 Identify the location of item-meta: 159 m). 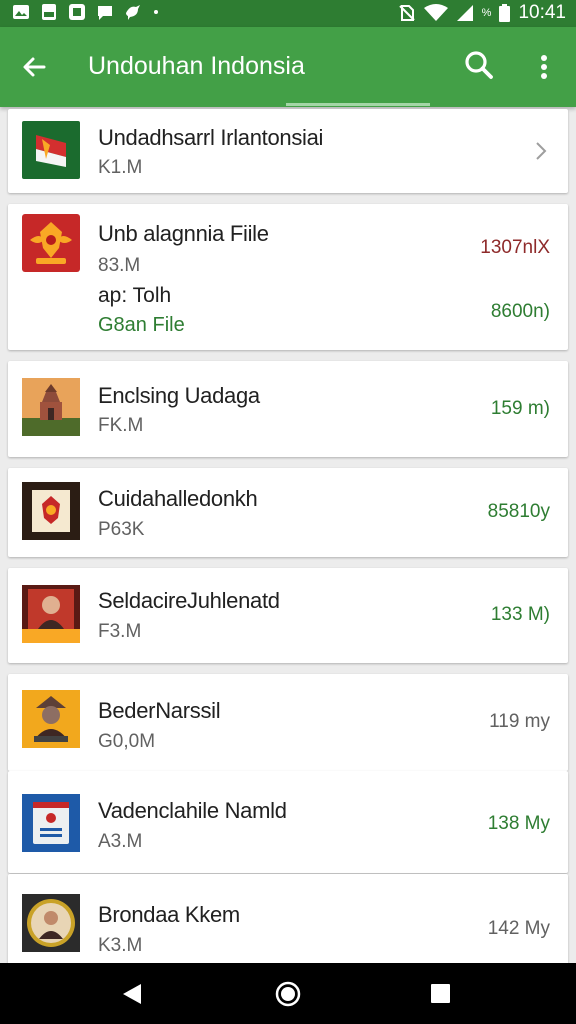
(520, 409).